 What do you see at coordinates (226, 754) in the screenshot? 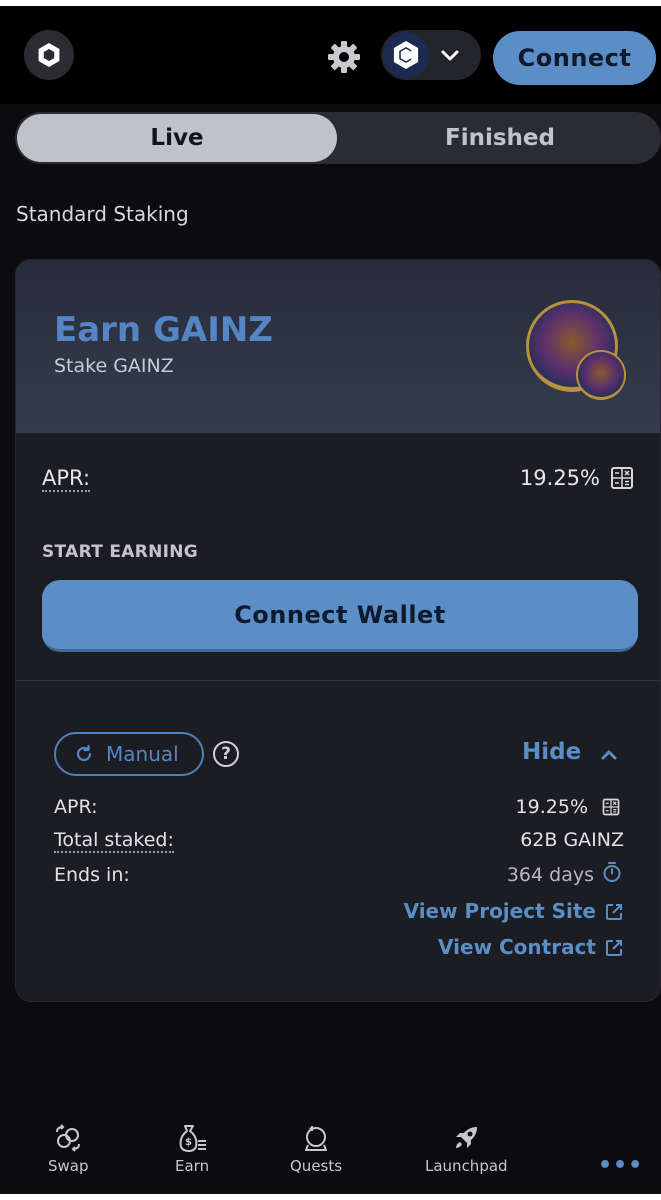
I see `help-icon: ?` at bounding box center [226, 754].